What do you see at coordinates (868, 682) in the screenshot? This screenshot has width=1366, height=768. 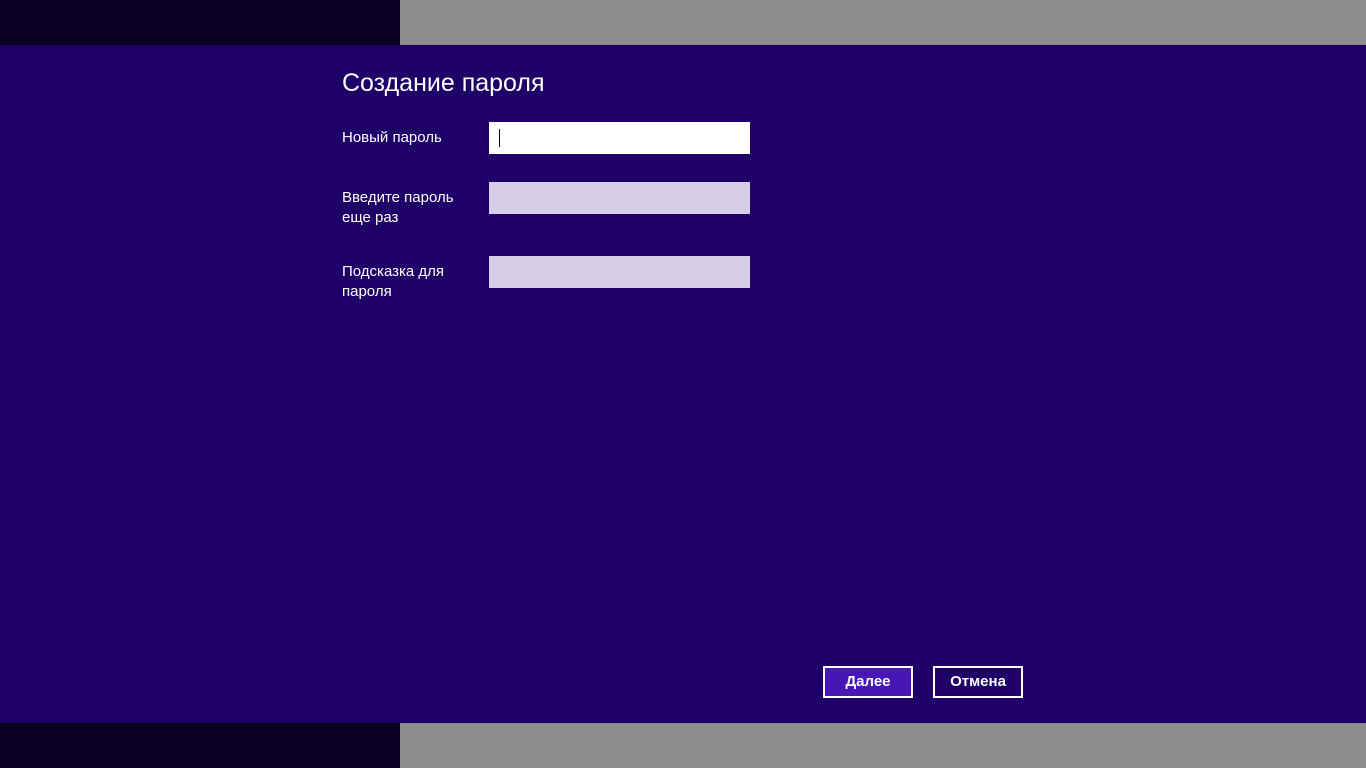 I see `next-button: Далее` at bounding box center [868, 682].